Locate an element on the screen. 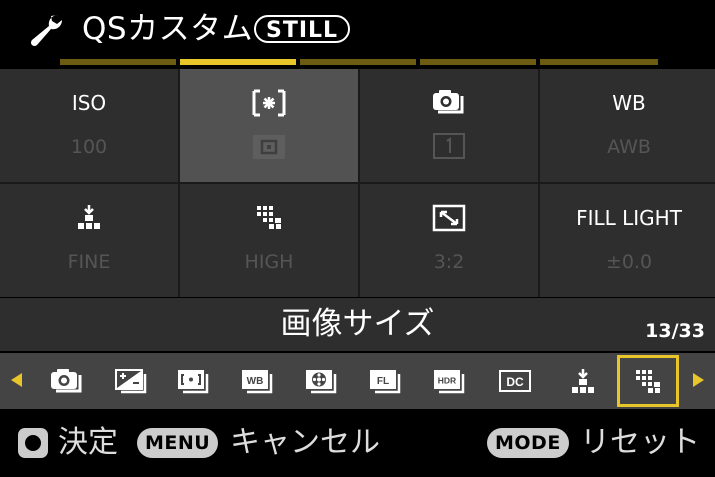 This screenshot has height=477, width=715. metering-icon is located at coordinates (193, 382).